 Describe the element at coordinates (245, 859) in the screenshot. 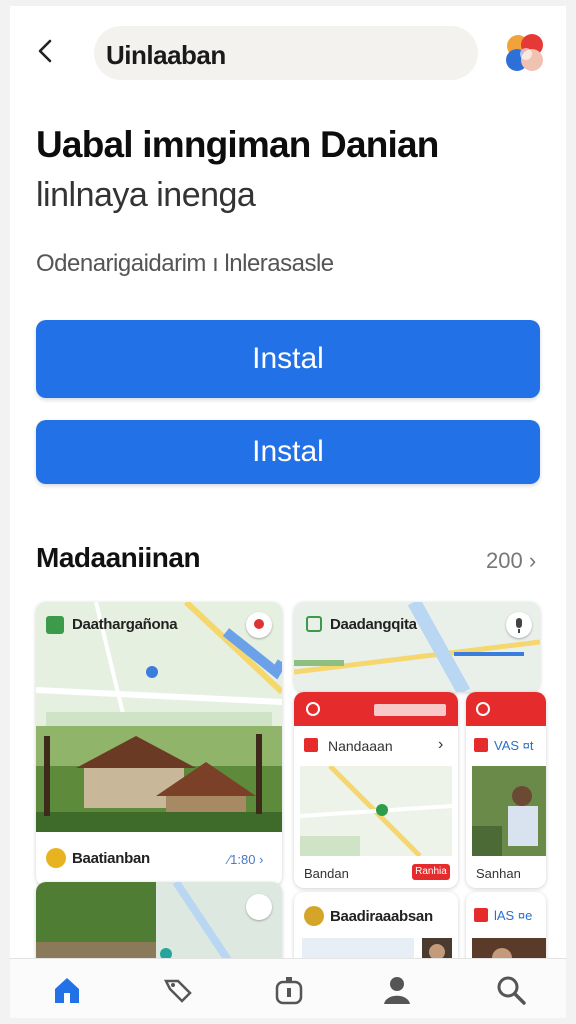

I see `card-footer-value: ⁄1:80 ›` at that location.